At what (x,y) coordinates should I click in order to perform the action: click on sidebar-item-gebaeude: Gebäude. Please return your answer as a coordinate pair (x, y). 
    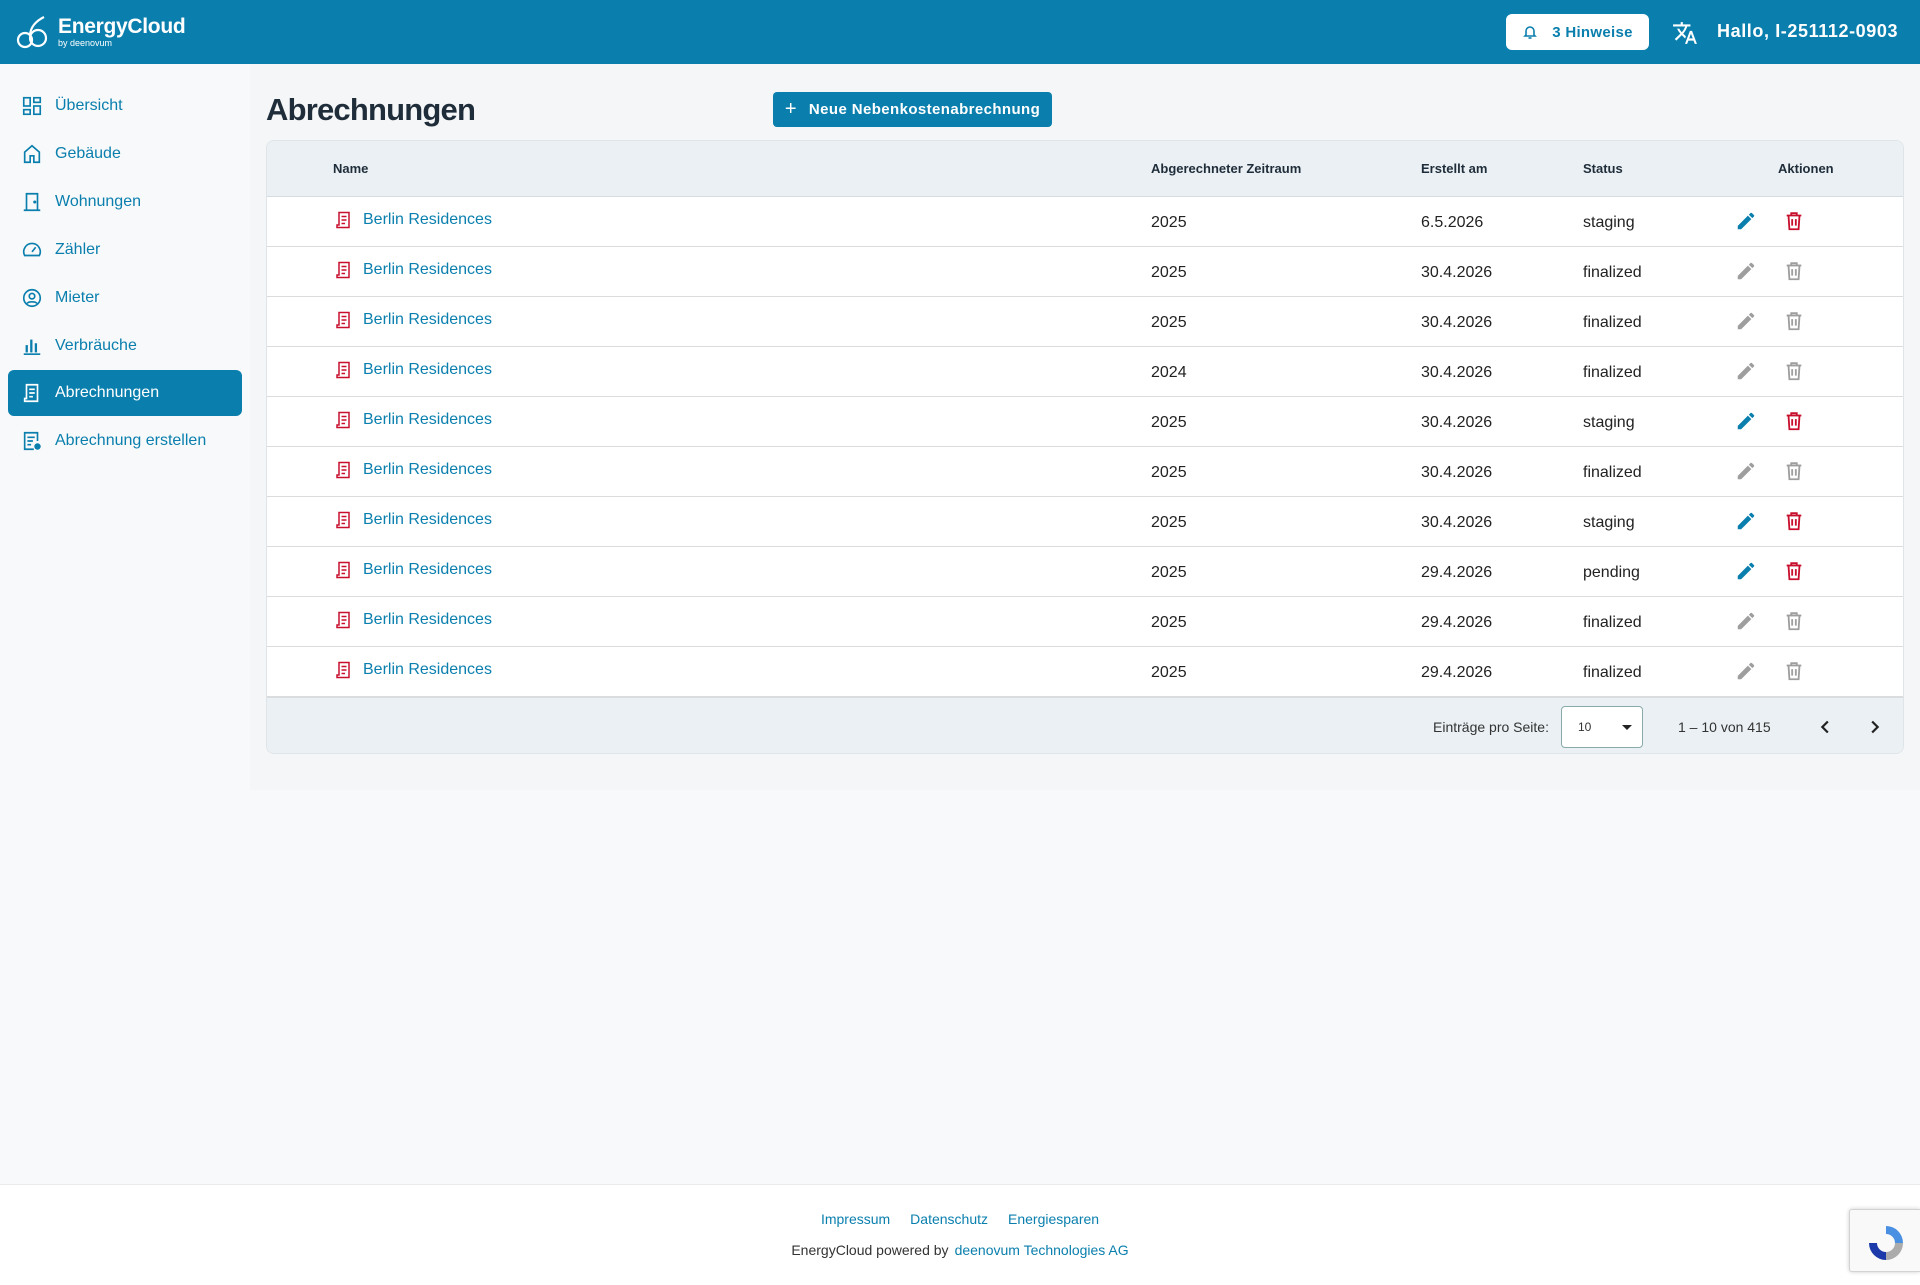
    Looking at the image, I should click on (125, 154).